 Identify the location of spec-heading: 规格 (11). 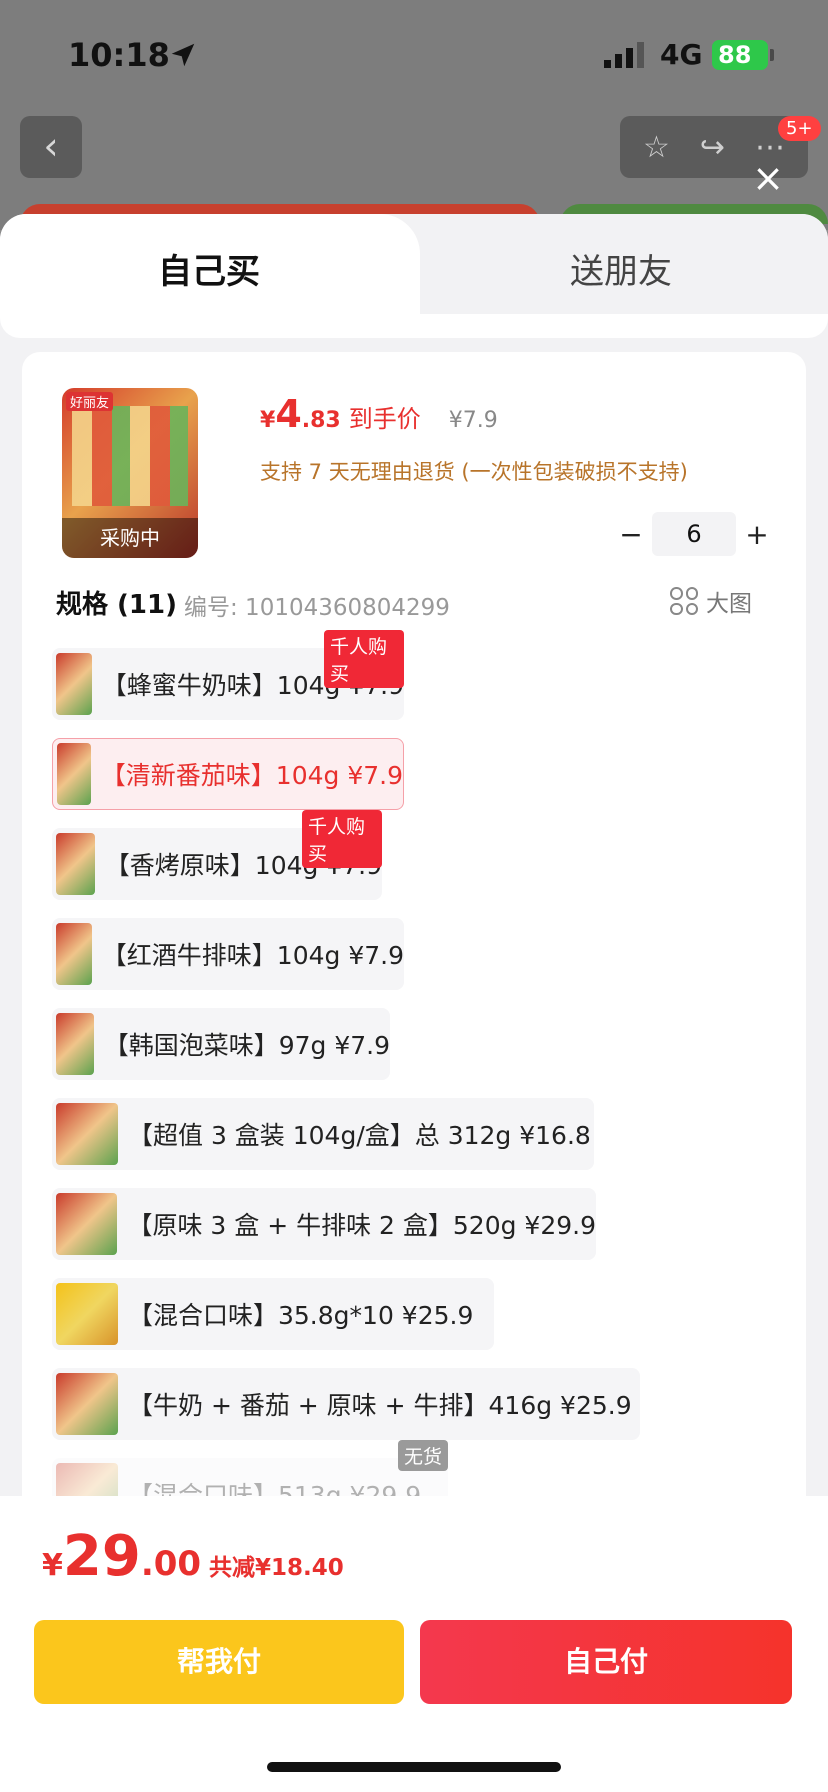
(116, 605).